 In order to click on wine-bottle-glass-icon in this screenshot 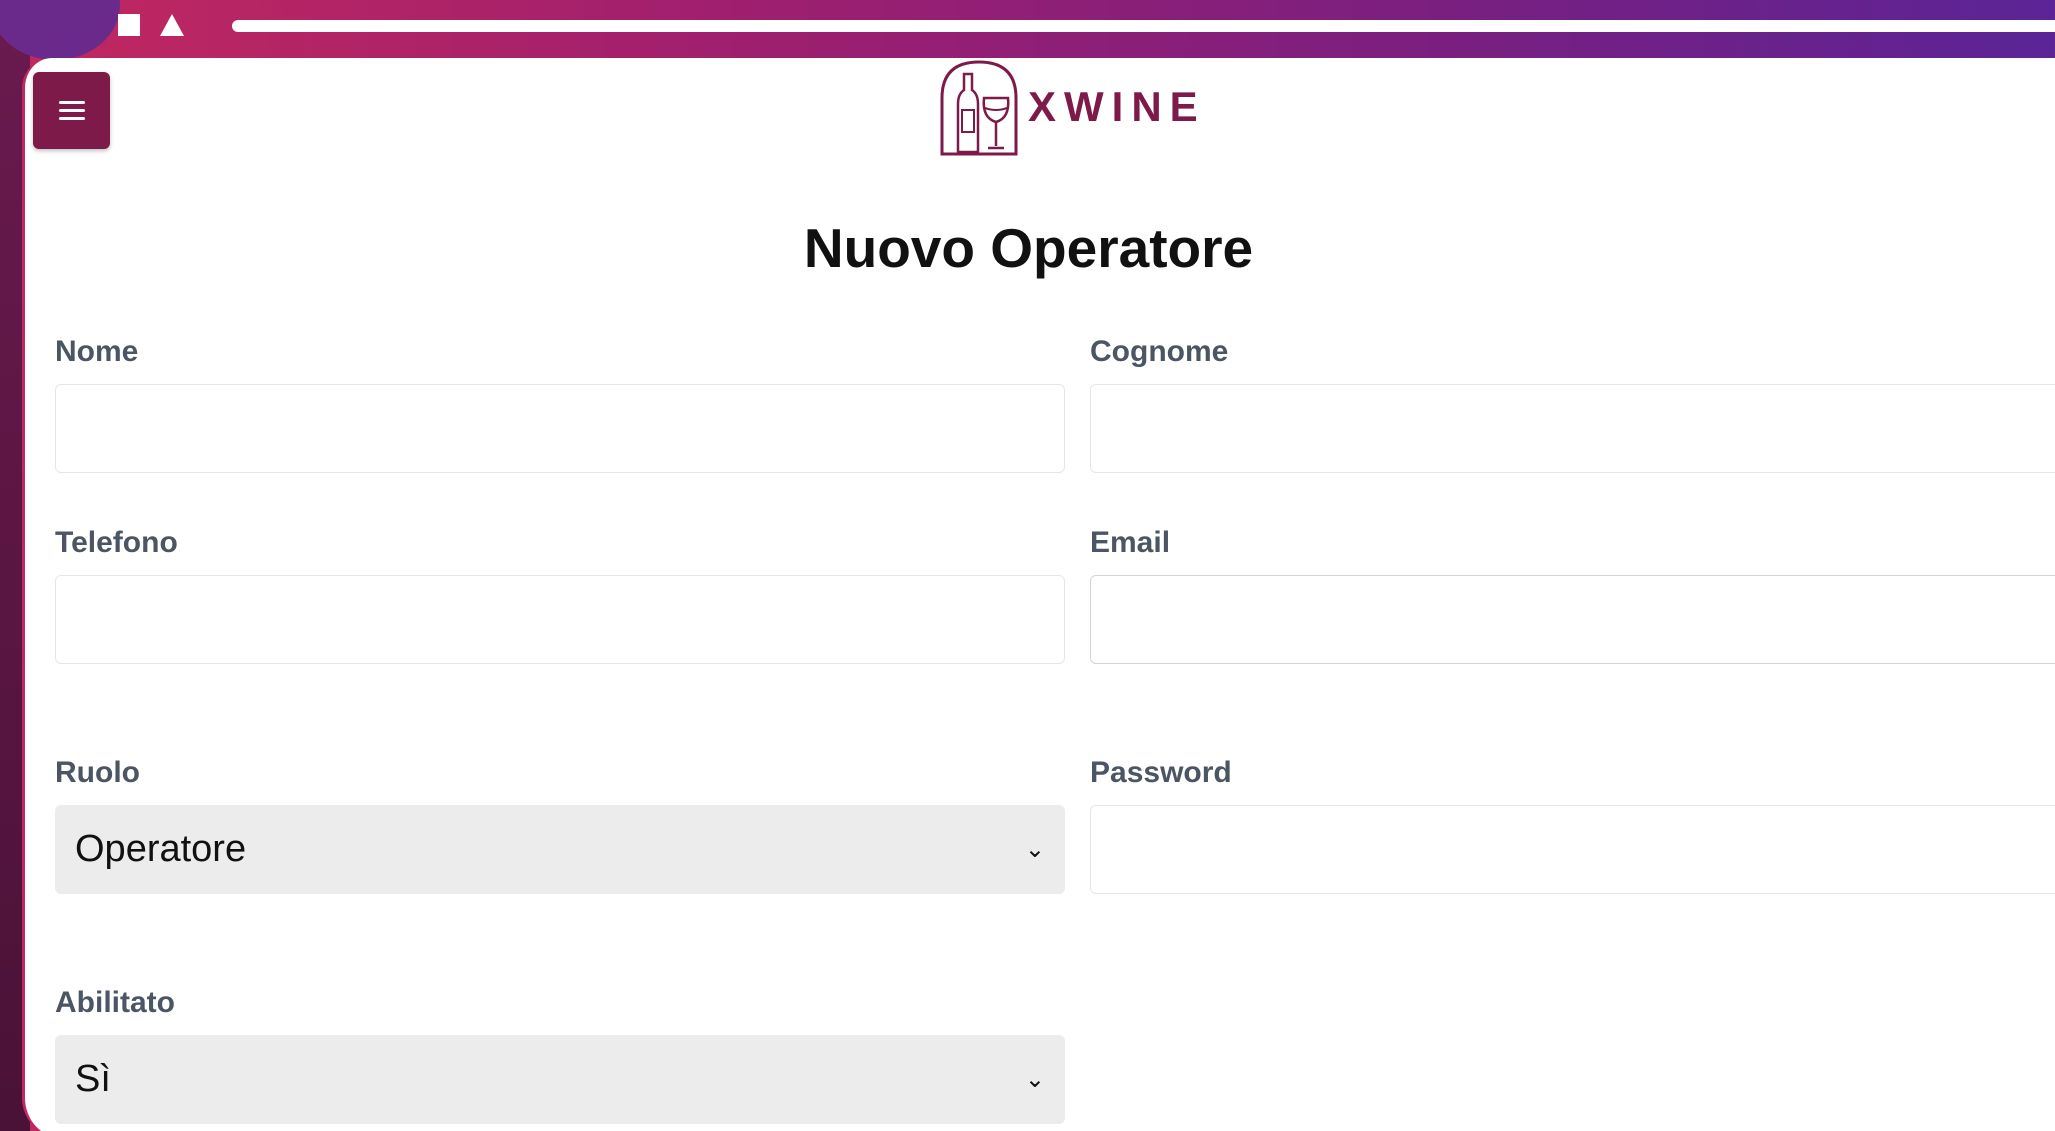, I will do `click(979, 108)`.